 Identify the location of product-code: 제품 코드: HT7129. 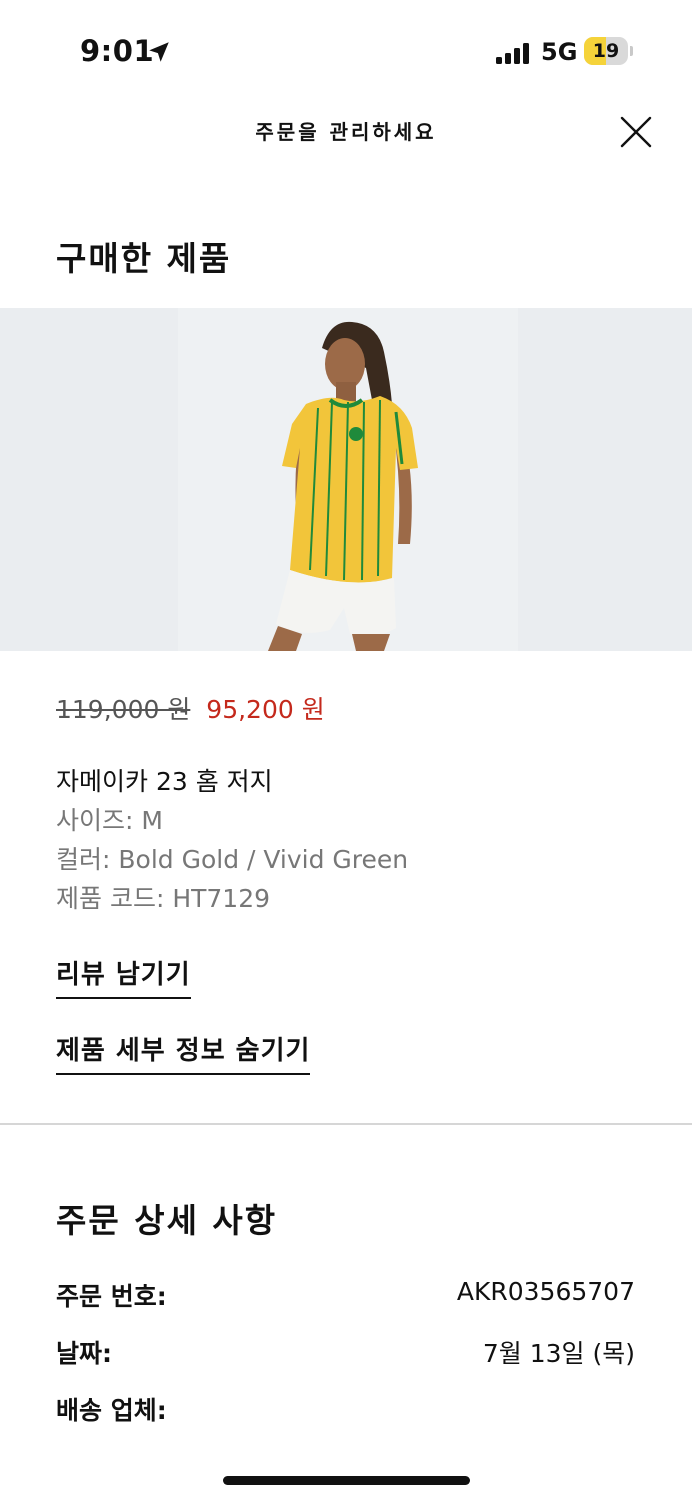
(163, 898).